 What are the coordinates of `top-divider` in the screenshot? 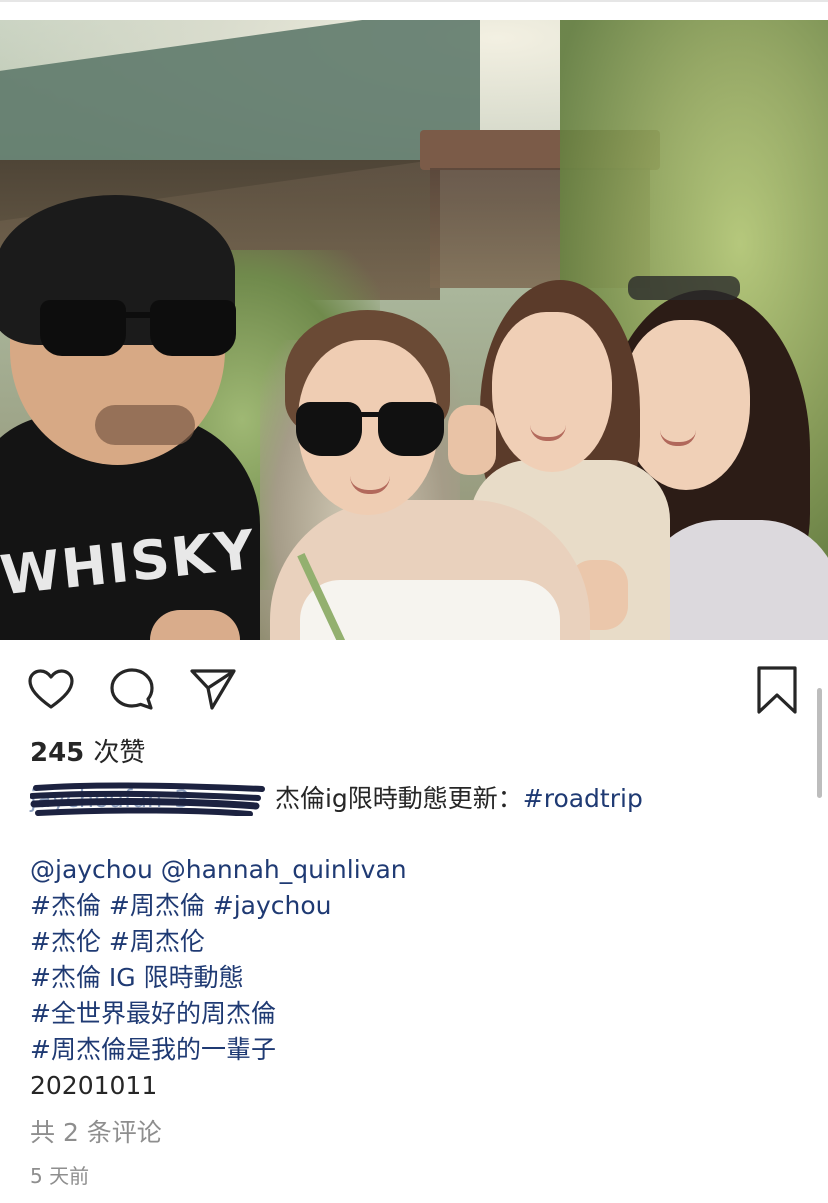 It's located at (414, 1).